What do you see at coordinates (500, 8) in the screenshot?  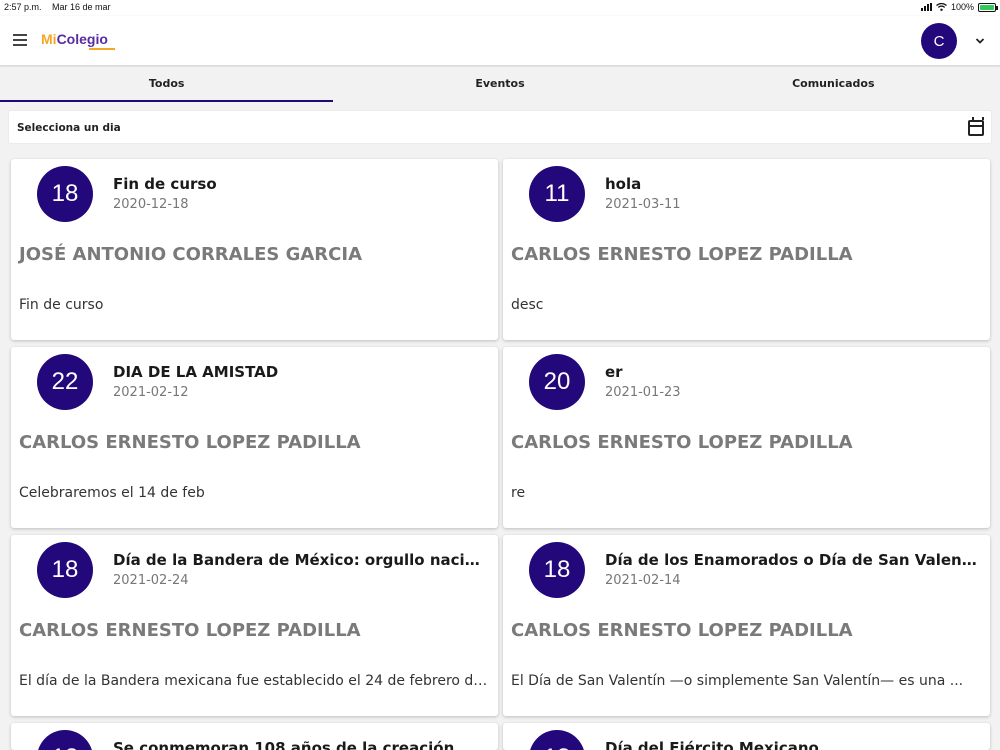 I see `status-bar: 2:57 p.m. Mar 16 de mar 100%` at bounding box center [500, 8].